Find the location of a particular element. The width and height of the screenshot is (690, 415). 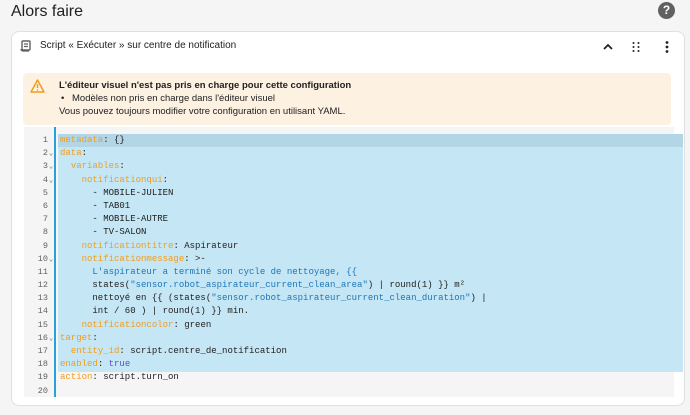

code-text: notificationmessage: >- is located at coordinates (143, 258).